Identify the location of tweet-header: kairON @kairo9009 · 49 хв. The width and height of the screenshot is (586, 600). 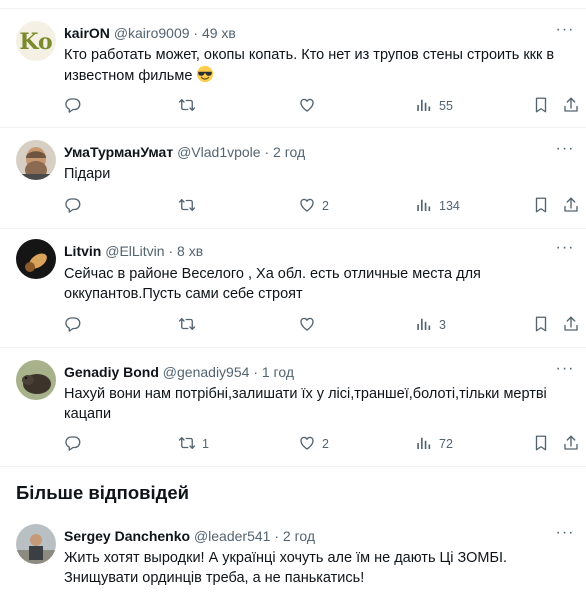
(150, 33).